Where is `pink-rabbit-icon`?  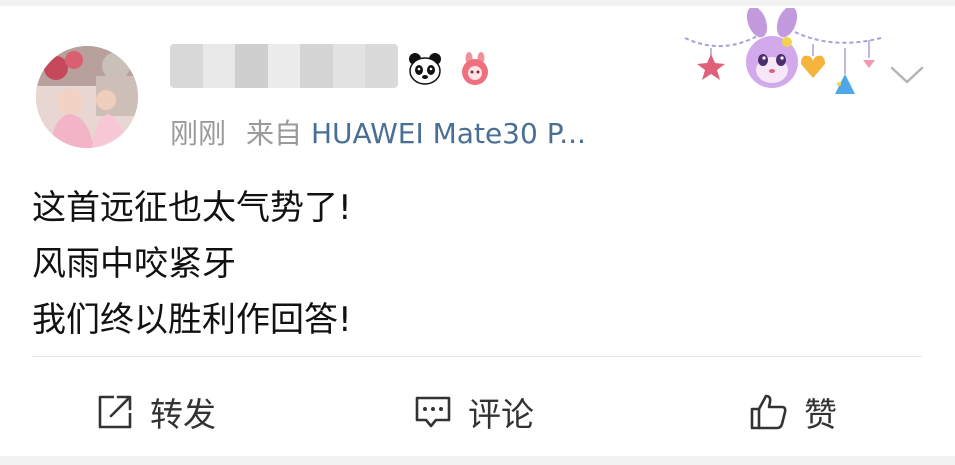
pink-rabbit-icon is located at coordinates (475, 68).